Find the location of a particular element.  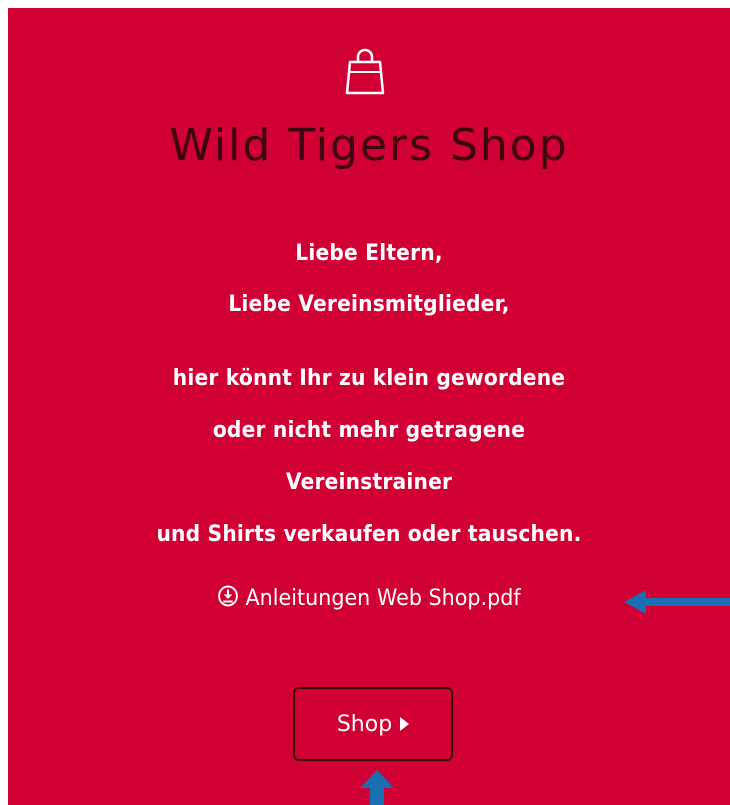

message-line-3: Vereinstrainer is located at coordinates (369, 482).